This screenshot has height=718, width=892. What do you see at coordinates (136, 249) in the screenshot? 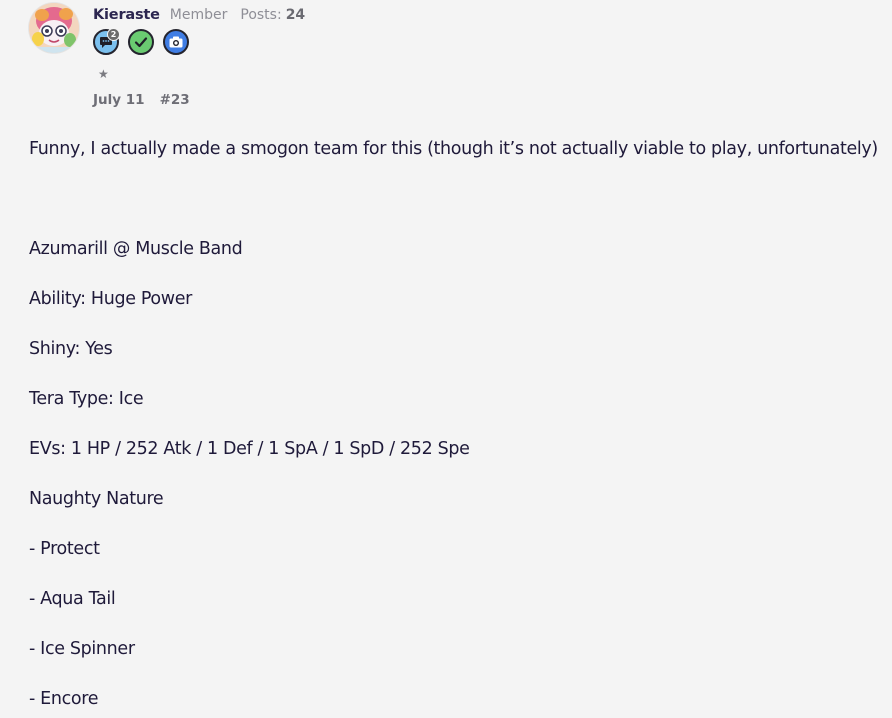
I see `team-line: Azumarill @ Muscle Band` at bounding box center [136, 249].